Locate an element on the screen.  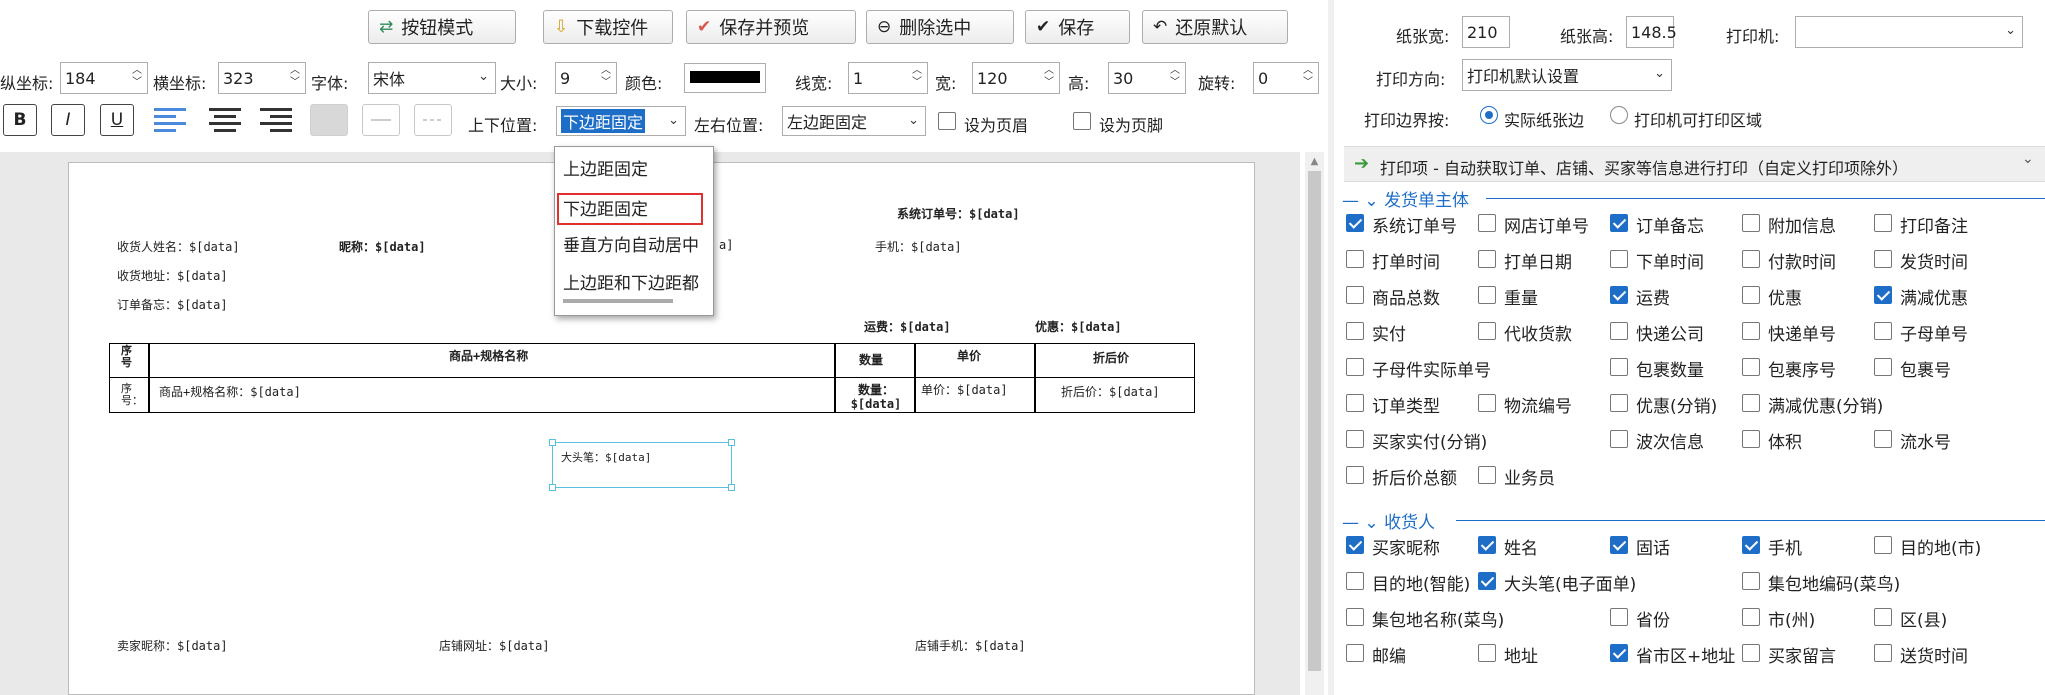
save-preview-button: ✔ 保存并预览 is located at coordinates (771, 27).